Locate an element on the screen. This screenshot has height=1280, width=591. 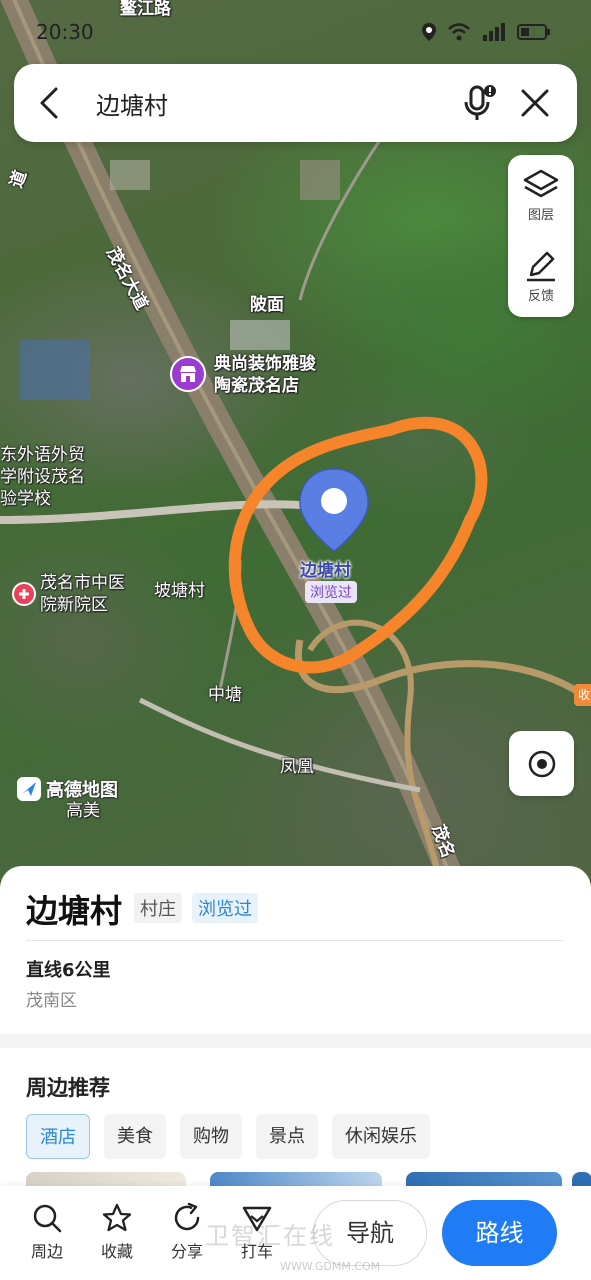
map-label-fenghuang: 凤凰 is located at coordinates (297, 767).